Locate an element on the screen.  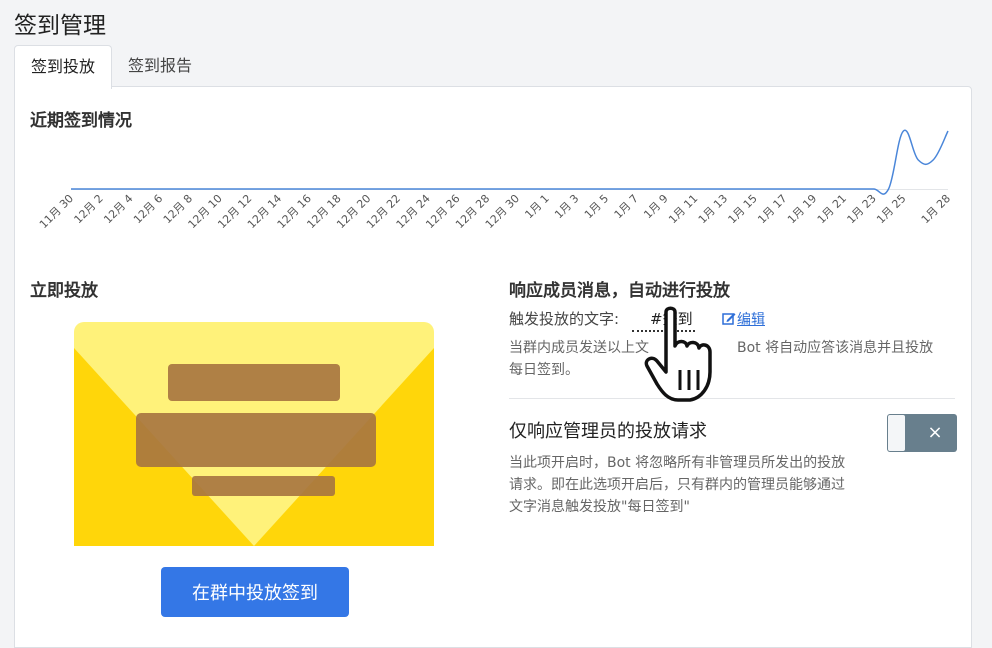
section-divider is located at coordinates (732, 398).